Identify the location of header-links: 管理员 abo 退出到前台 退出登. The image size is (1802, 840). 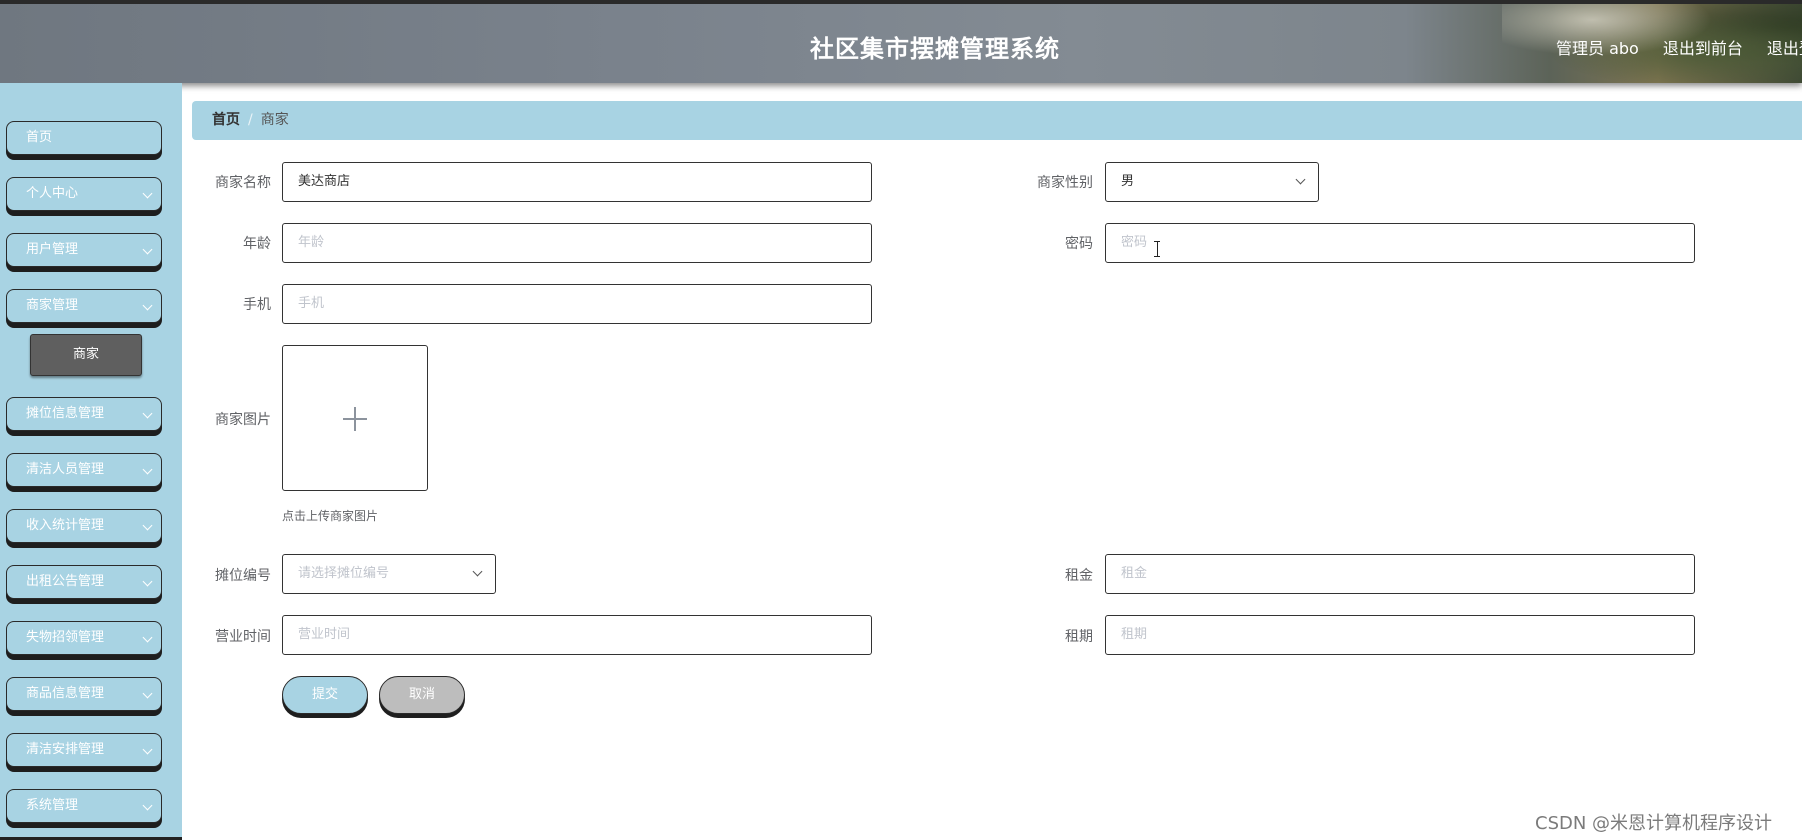
(1679, 47).